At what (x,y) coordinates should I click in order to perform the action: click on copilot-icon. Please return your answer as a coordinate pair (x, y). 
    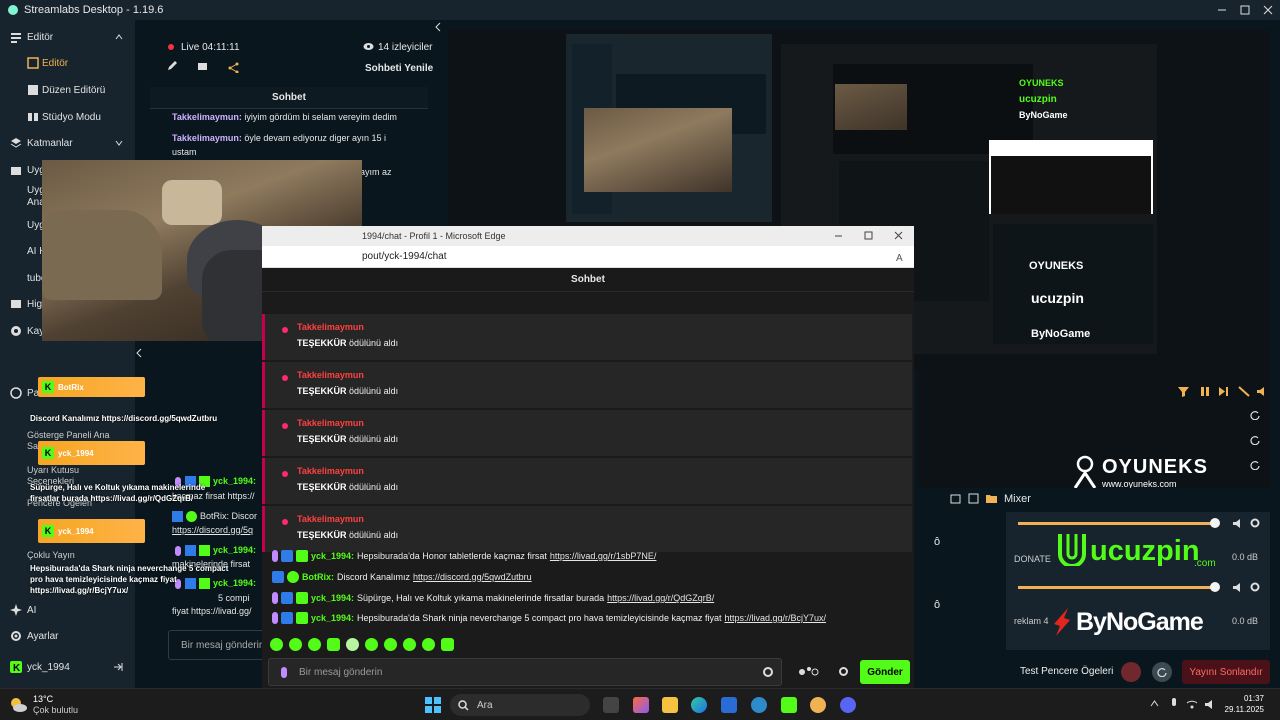
    Looking at the image, I should click on (641, 705).